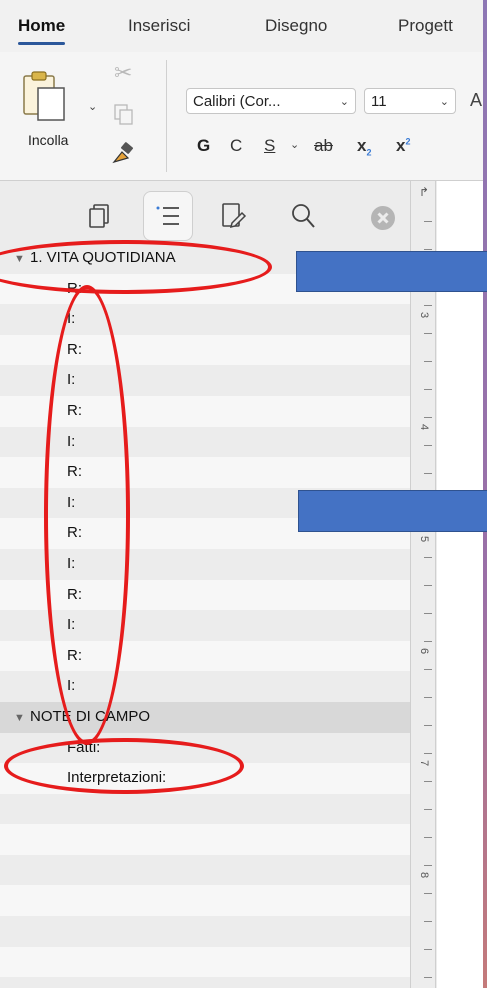  Describe the element at coordinates (22, 718) in the screenshot. I see `triangle-down-icon: ▼` at that location.